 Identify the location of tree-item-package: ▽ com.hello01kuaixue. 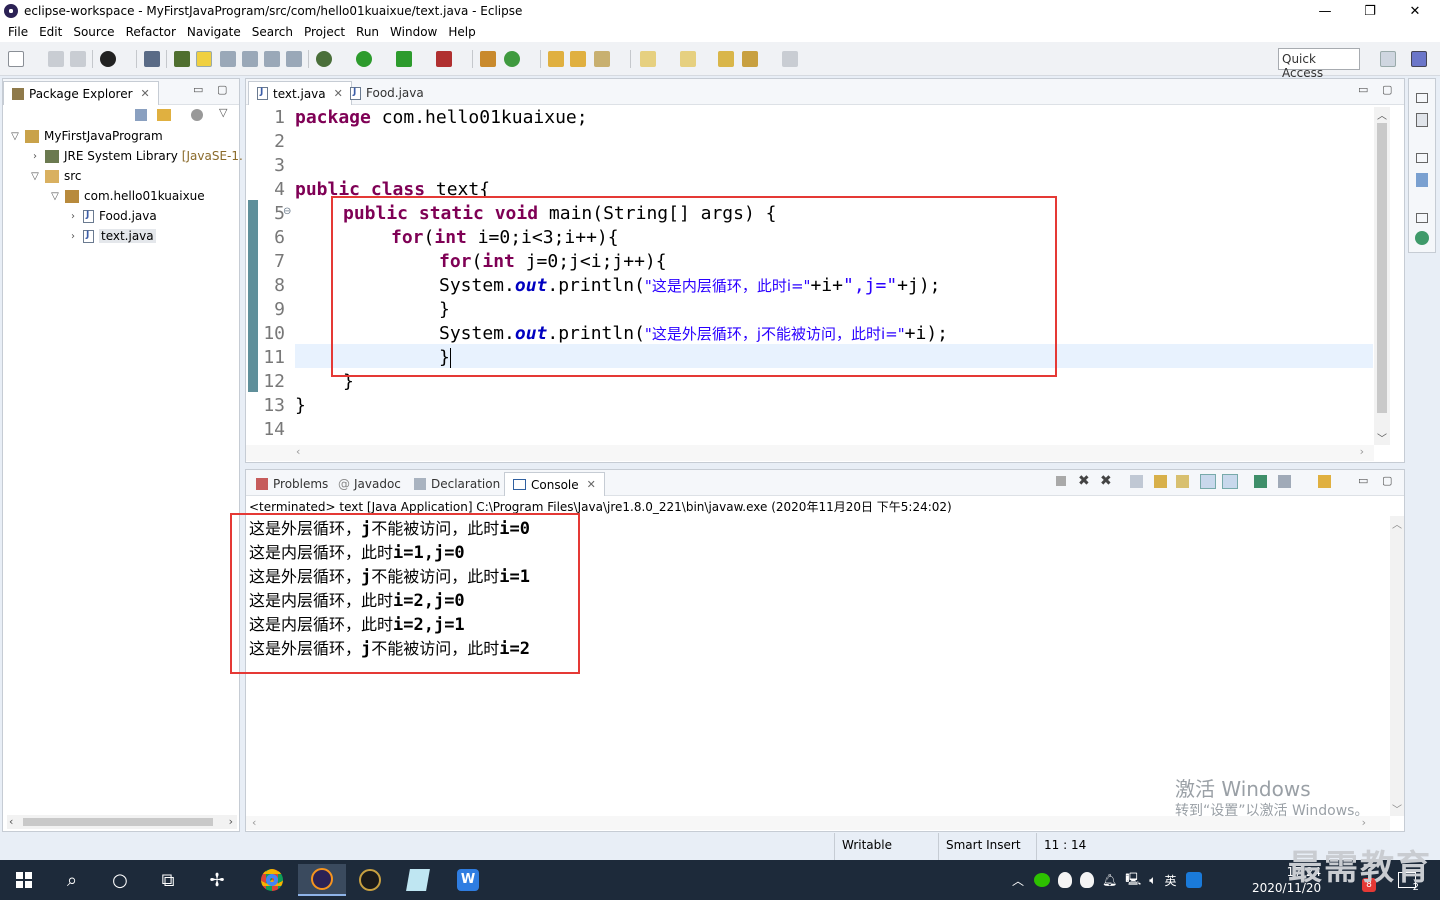
(127, 196).